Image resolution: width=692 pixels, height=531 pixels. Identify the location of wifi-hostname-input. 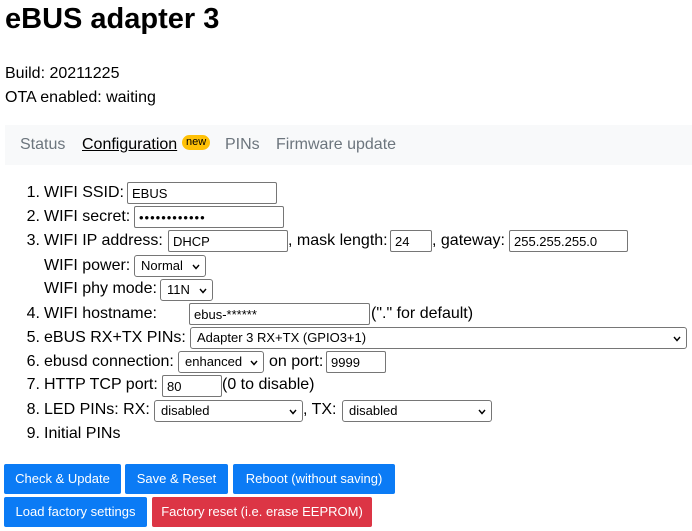
(279, 314).